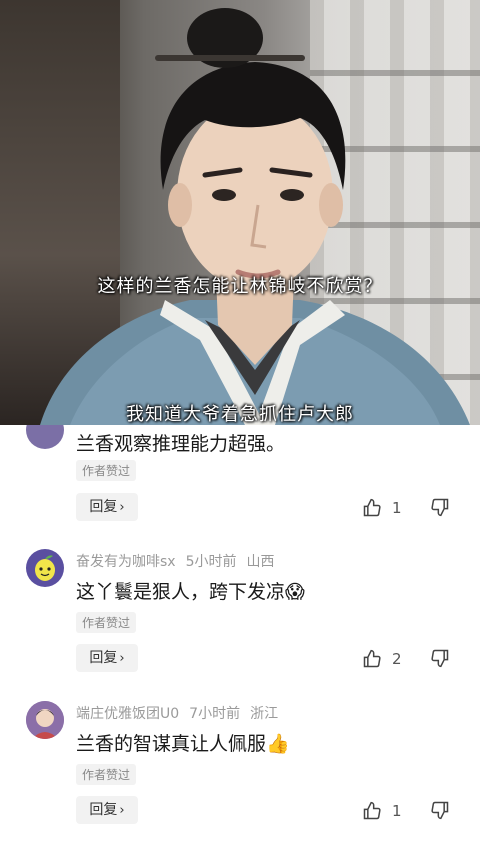  I want to click on timestamp: 7小时前, so click(215, 714).